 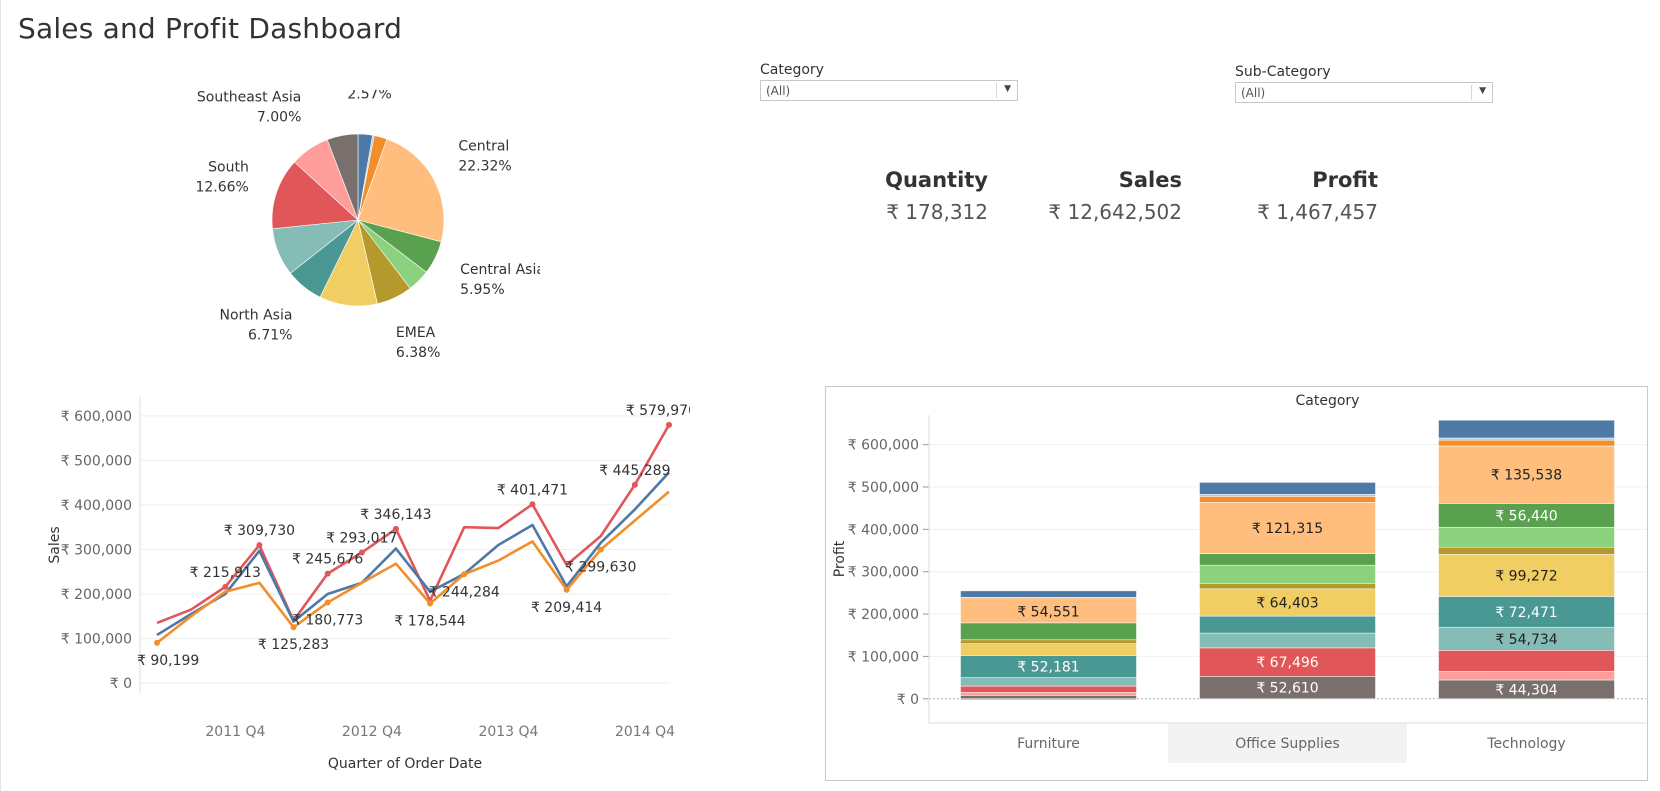 I want to click on bar-segment-label: ₹ 54,734, so click(x=1526, y=640).